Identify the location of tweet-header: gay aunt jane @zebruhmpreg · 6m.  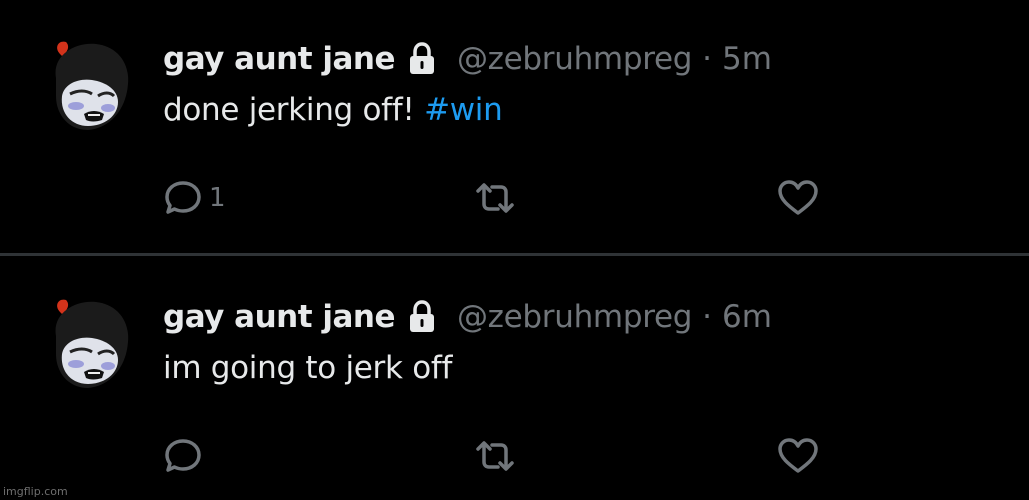
(467, 317).